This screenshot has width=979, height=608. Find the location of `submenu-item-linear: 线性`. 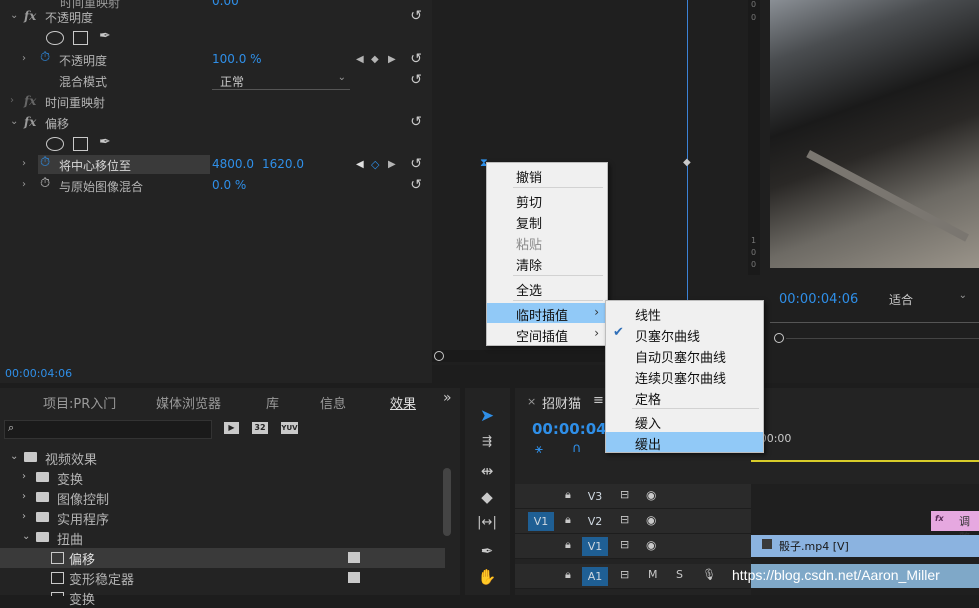

submenu-item-linear: 线性 is located at coordinates (684, 313).